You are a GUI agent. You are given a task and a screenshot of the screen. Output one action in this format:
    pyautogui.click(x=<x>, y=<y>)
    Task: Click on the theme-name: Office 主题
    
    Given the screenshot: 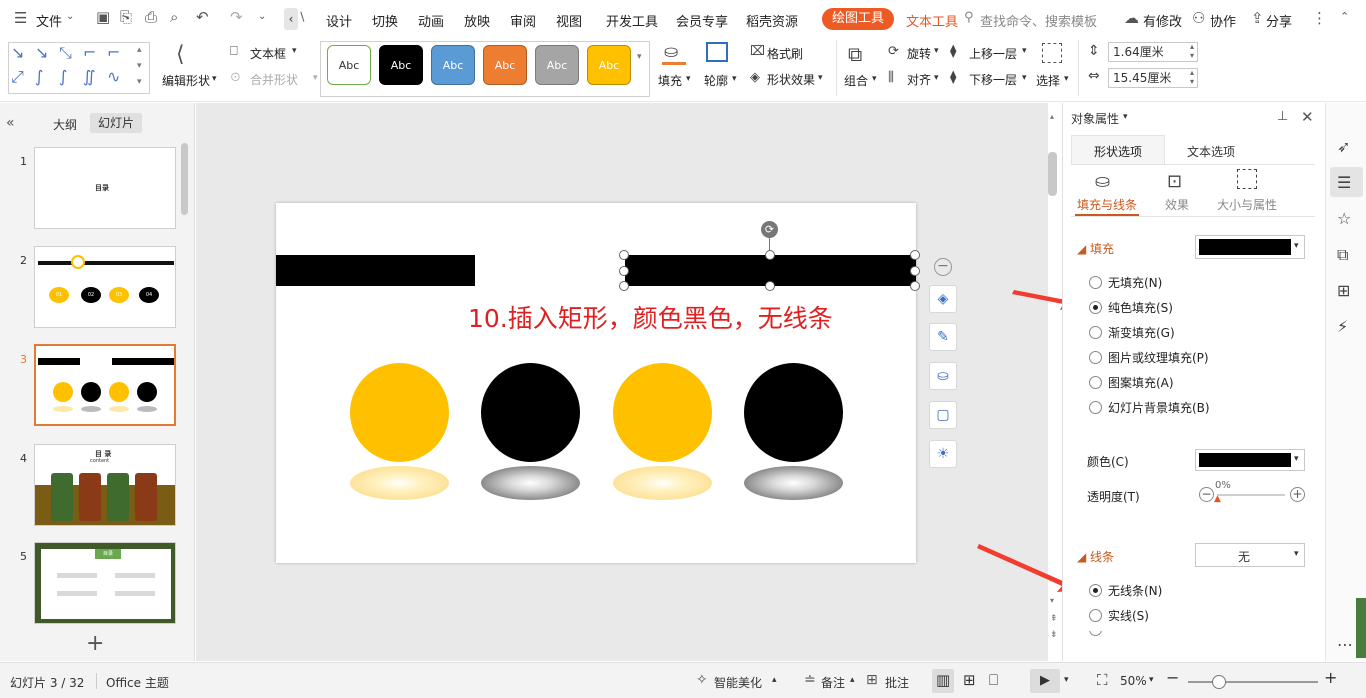 What is the action you would take?
    pyautogui.click(x=137, y=682)
    